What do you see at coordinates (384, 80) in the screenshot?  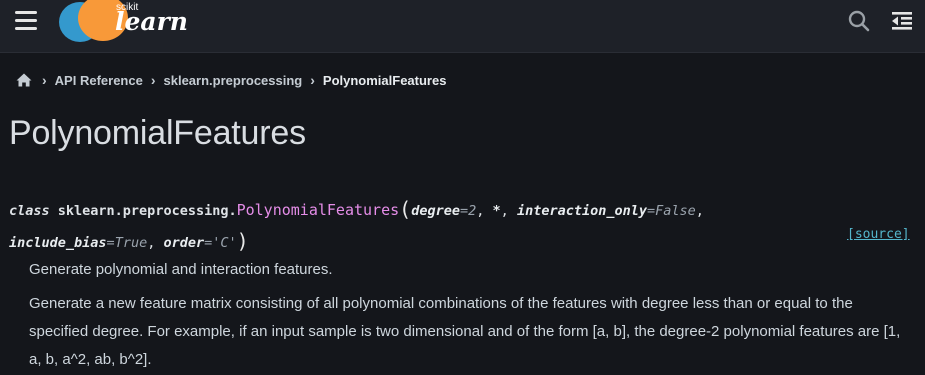 I see `breadcrumb-item-current: PolynomialFeatures` at bounding box center [384, 80].